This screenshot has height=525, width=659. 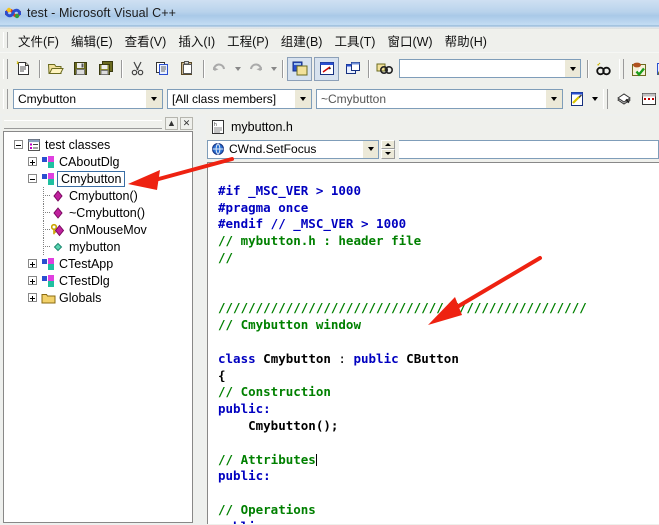 I want to click on resource-button, so click(x=648, y=99).